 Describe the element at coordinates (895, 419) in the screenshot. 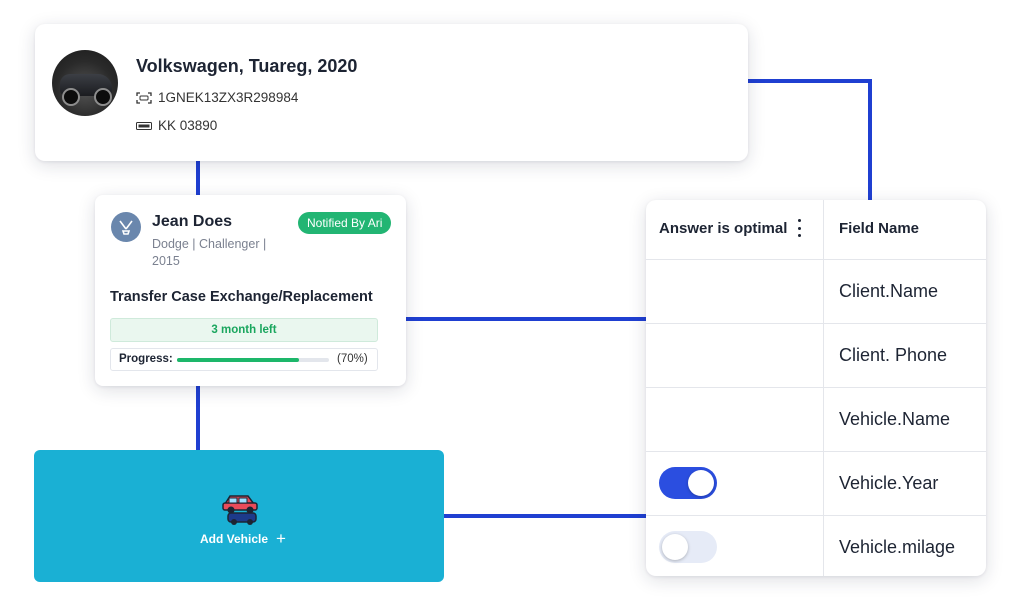

I see `field-name-cell: Vehicle.Name` at that location.